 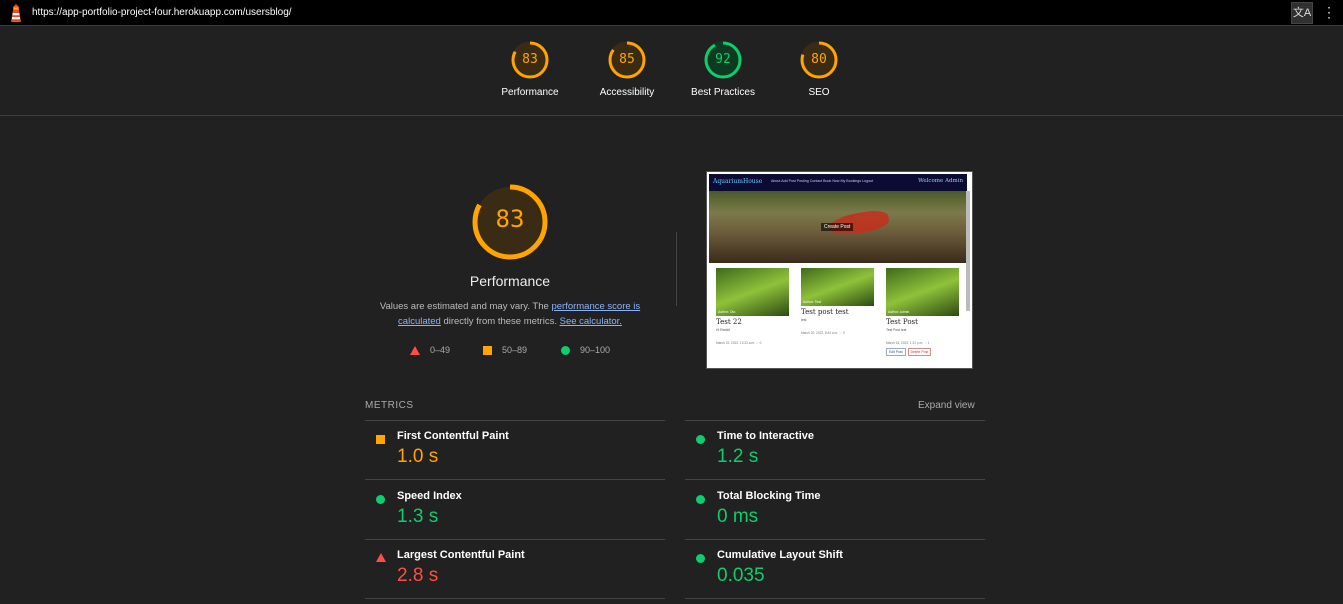 I want to click on metric-name: Cumulative Layout Shift, so click(x=780, y=555).